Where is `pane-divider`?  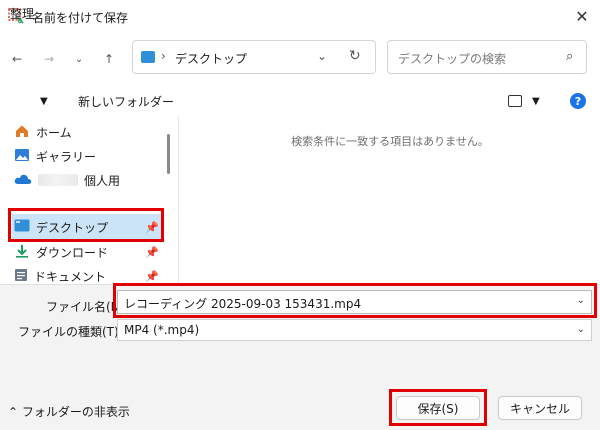
pane-divider is located at coordinates (178, 201).